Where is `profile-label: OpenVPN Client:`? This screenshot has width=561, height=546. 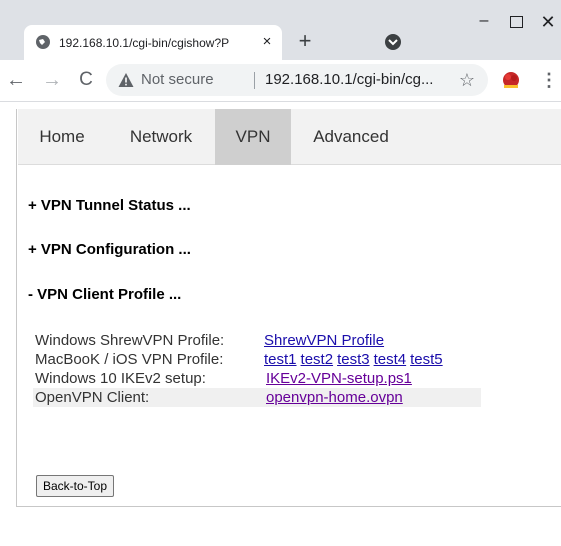
profile-label: OpenVPN Client: is located at coordinates (92, 397).